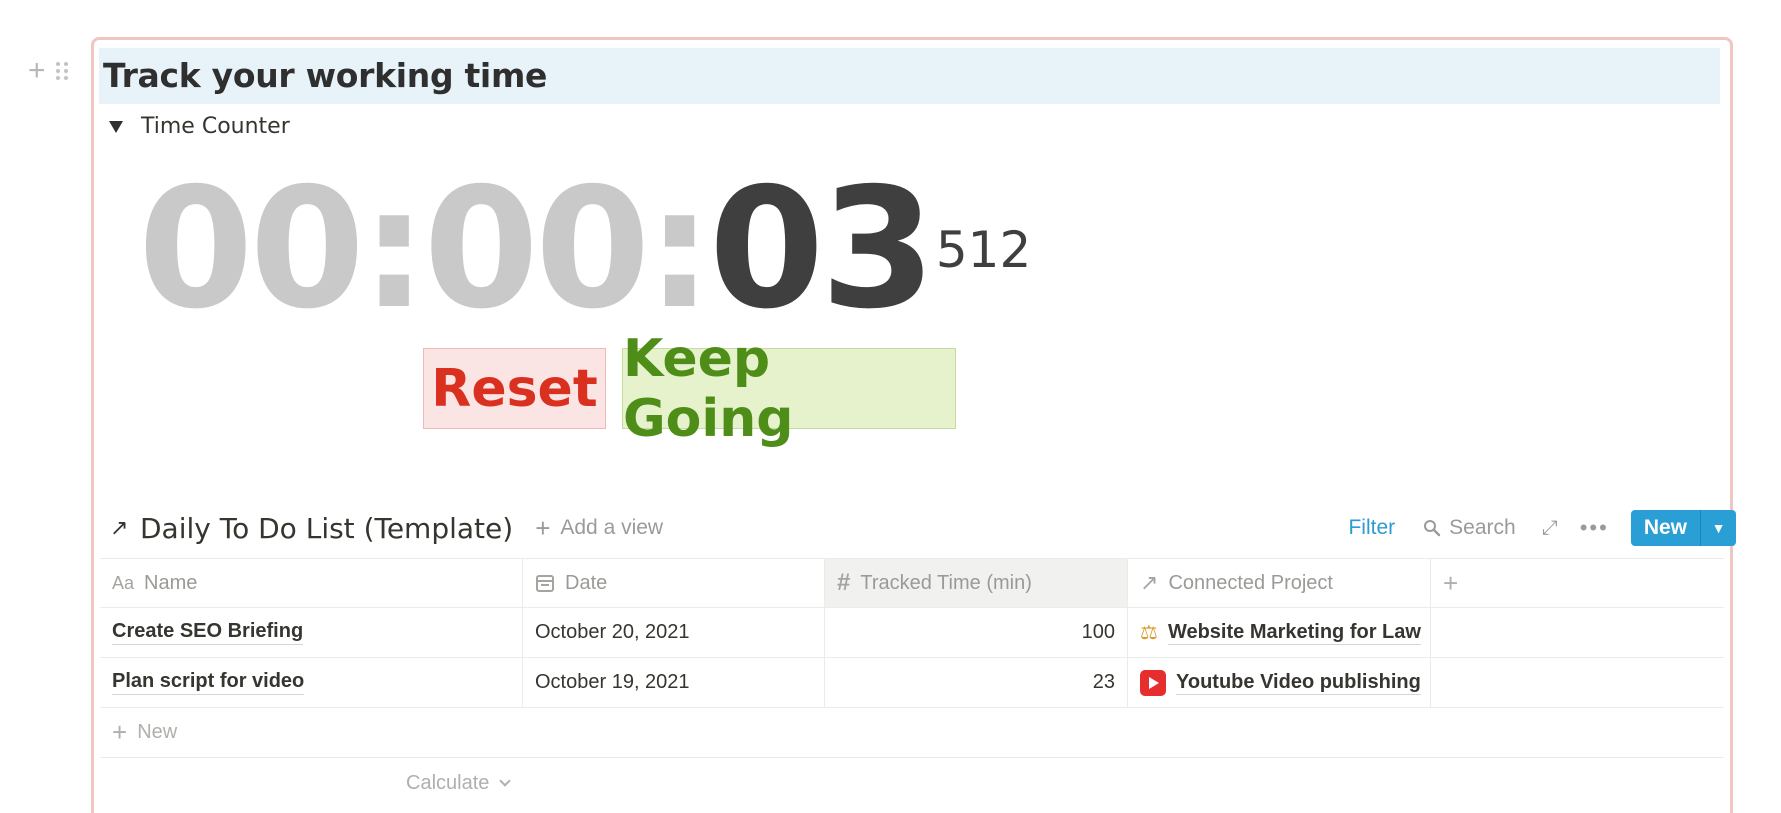  Describe the element at coordinates (514, 388) in the screenshot. I see `reset-button: Reset` at that location.